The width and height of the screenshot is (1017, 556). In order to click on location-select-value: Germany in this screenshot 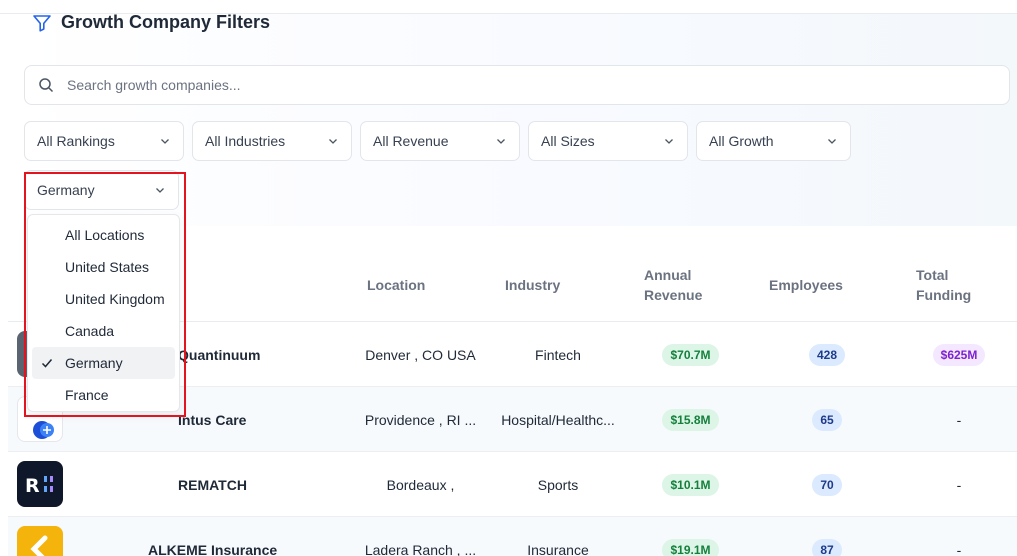, I will do `click(66, 190)`.